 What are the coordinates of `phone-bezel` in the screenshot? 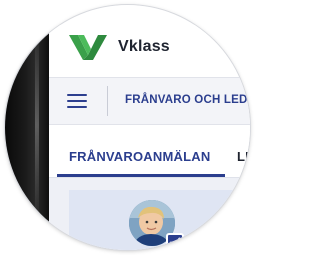 It's located at (27, 127).